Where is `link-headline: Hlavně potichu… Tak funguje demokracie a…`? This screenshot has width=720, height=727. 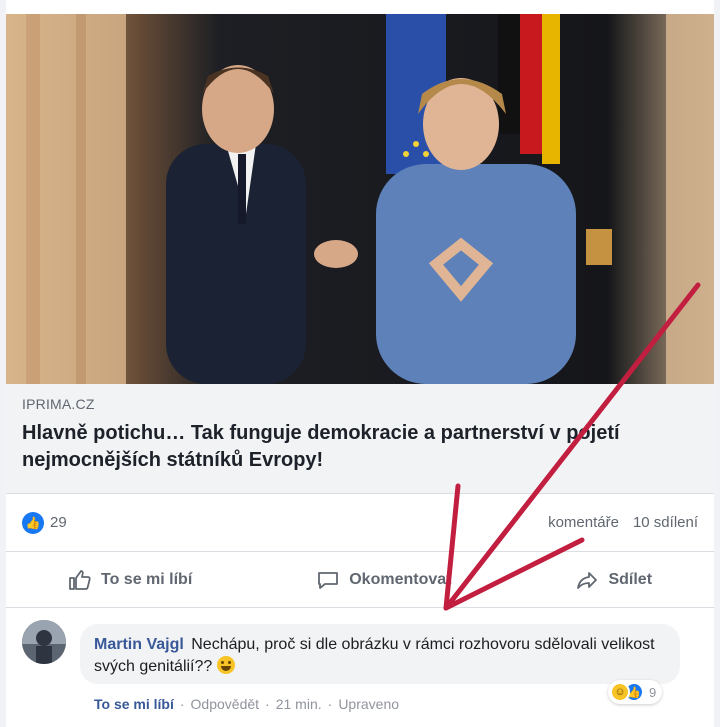 link-headline: Hlavně potichu… Tak funguje demokracie a… is located at coordinates (342, 447).